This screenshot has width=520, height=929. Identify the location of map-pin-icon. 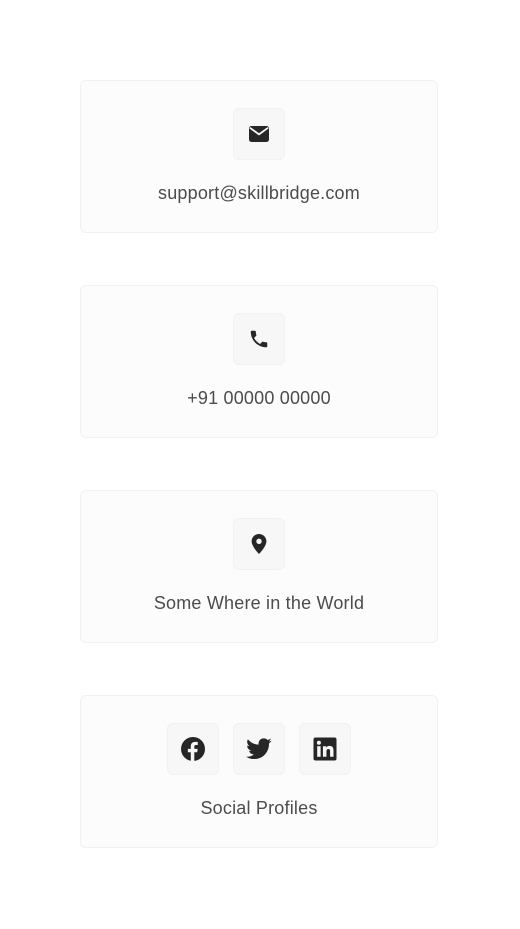
(259, 544).